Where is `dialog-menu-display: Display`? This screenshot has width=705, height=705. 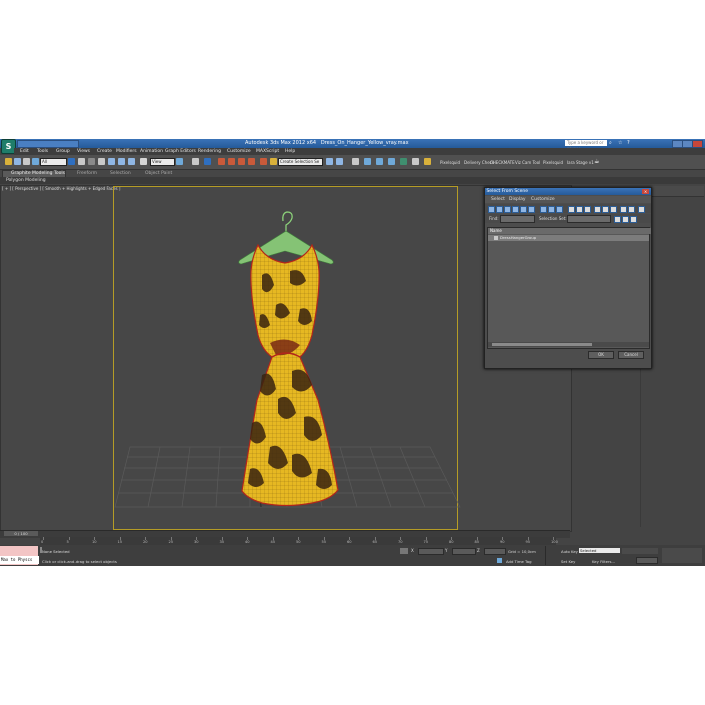 dialog-menu-display: Display is located at coordinates (517, 199).